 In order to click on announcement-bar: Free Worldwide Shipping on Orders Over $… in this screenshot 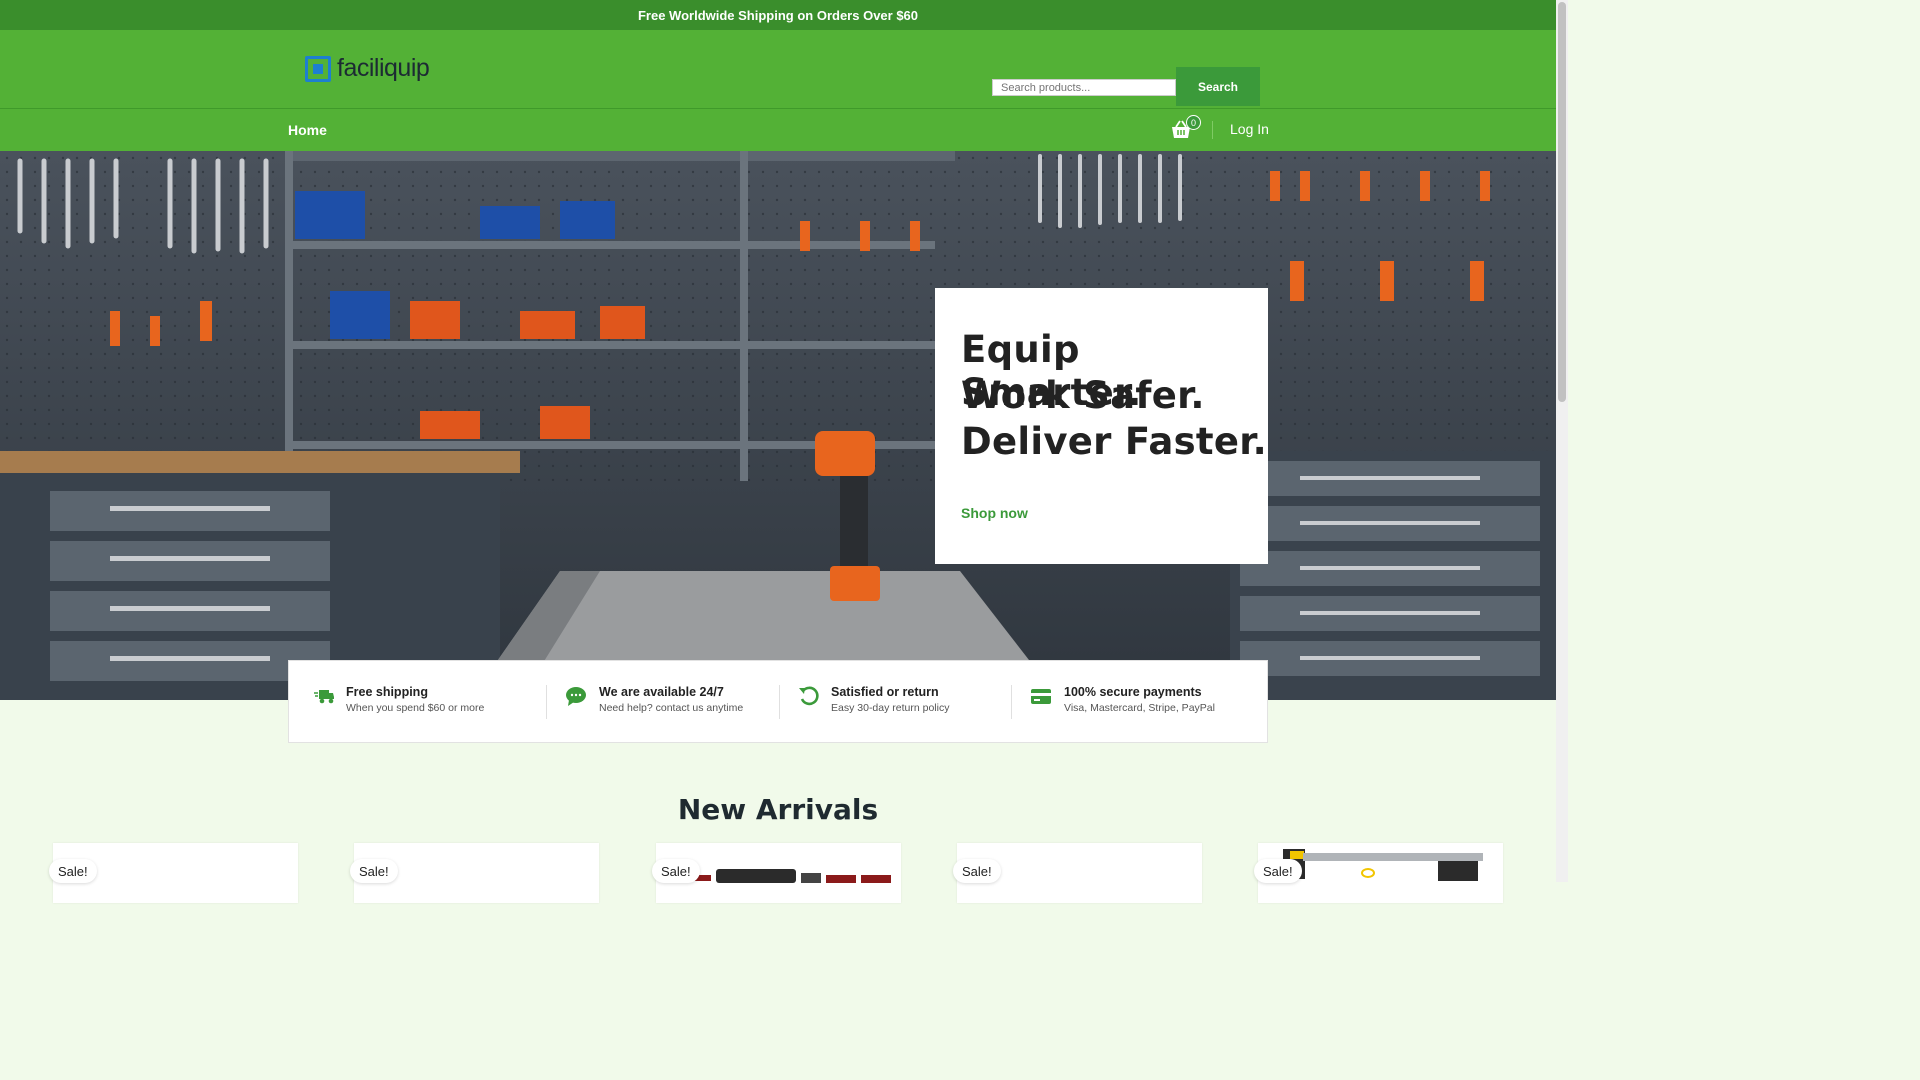, I will do `click(778, 15)`.